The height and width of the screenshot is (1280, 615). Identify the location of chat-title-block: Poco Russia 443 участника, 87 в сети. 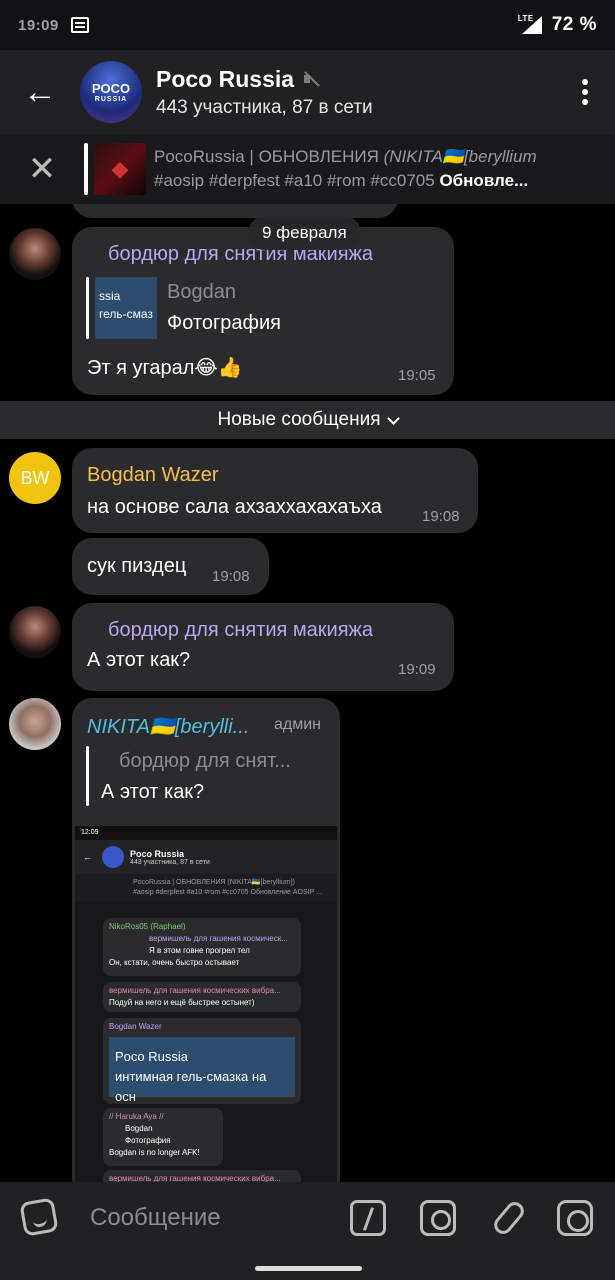
(264, 92).